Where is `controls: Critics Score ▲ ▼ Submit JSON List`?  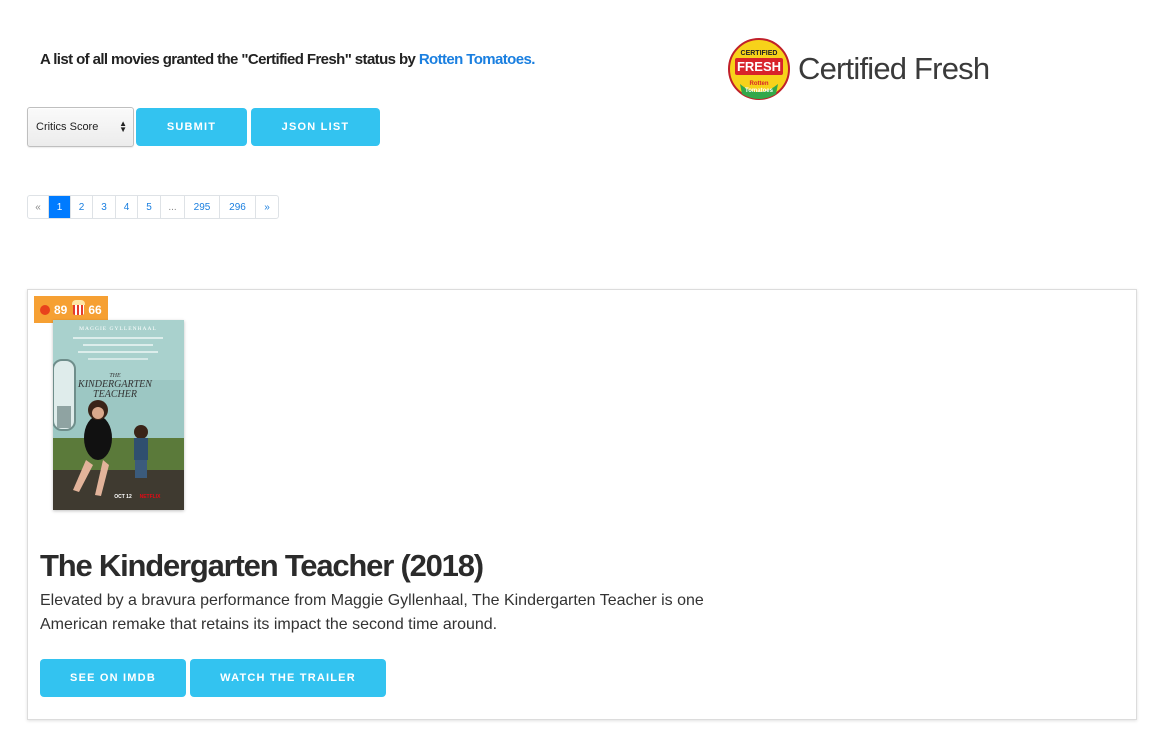 controls: Critics Score ▲ ▼ Submit JSON List is located at coordinates (203, 127).